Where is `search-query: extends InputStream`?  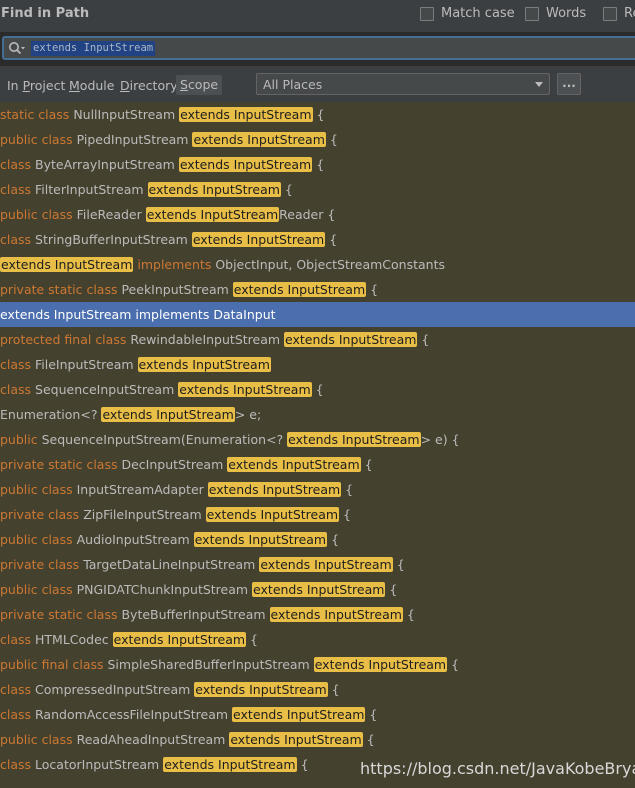
search-query: extends InputStream is located at coordinates (93, 48).